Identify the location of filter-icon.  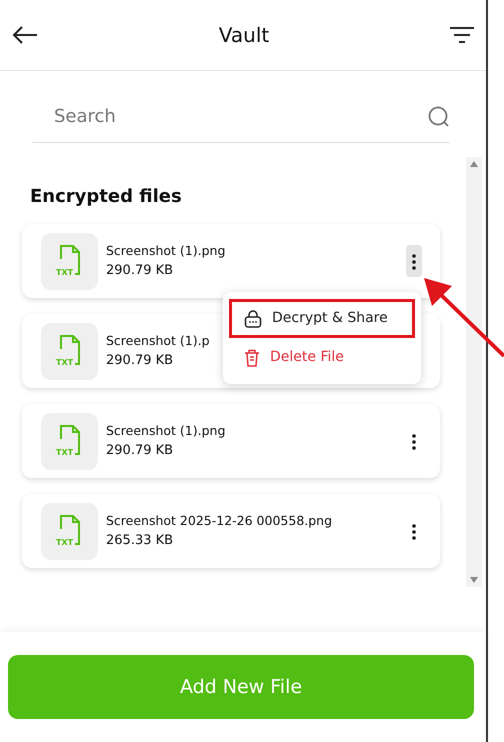
(462, 35).